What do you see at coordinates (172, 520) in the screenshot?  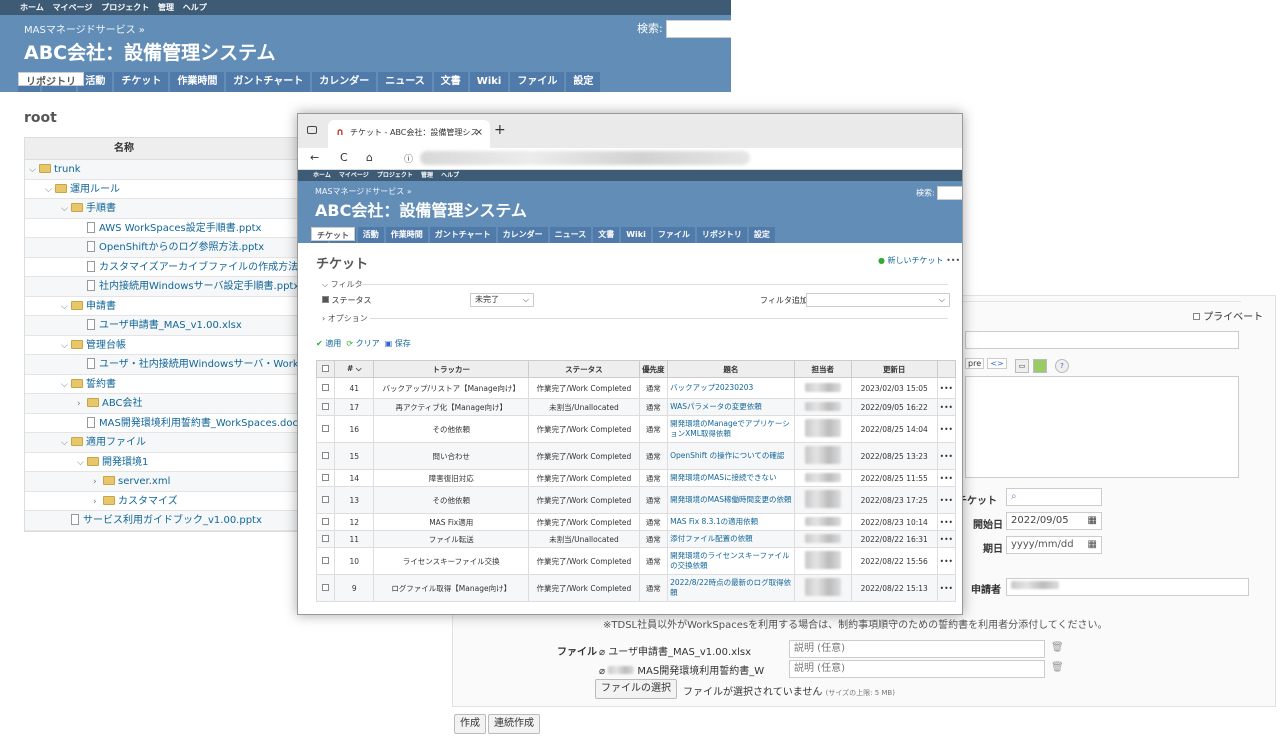 I see `tree-item-name: サービス利用ガイドブック_v1.00.pptx` at bounding box center [172, 520].